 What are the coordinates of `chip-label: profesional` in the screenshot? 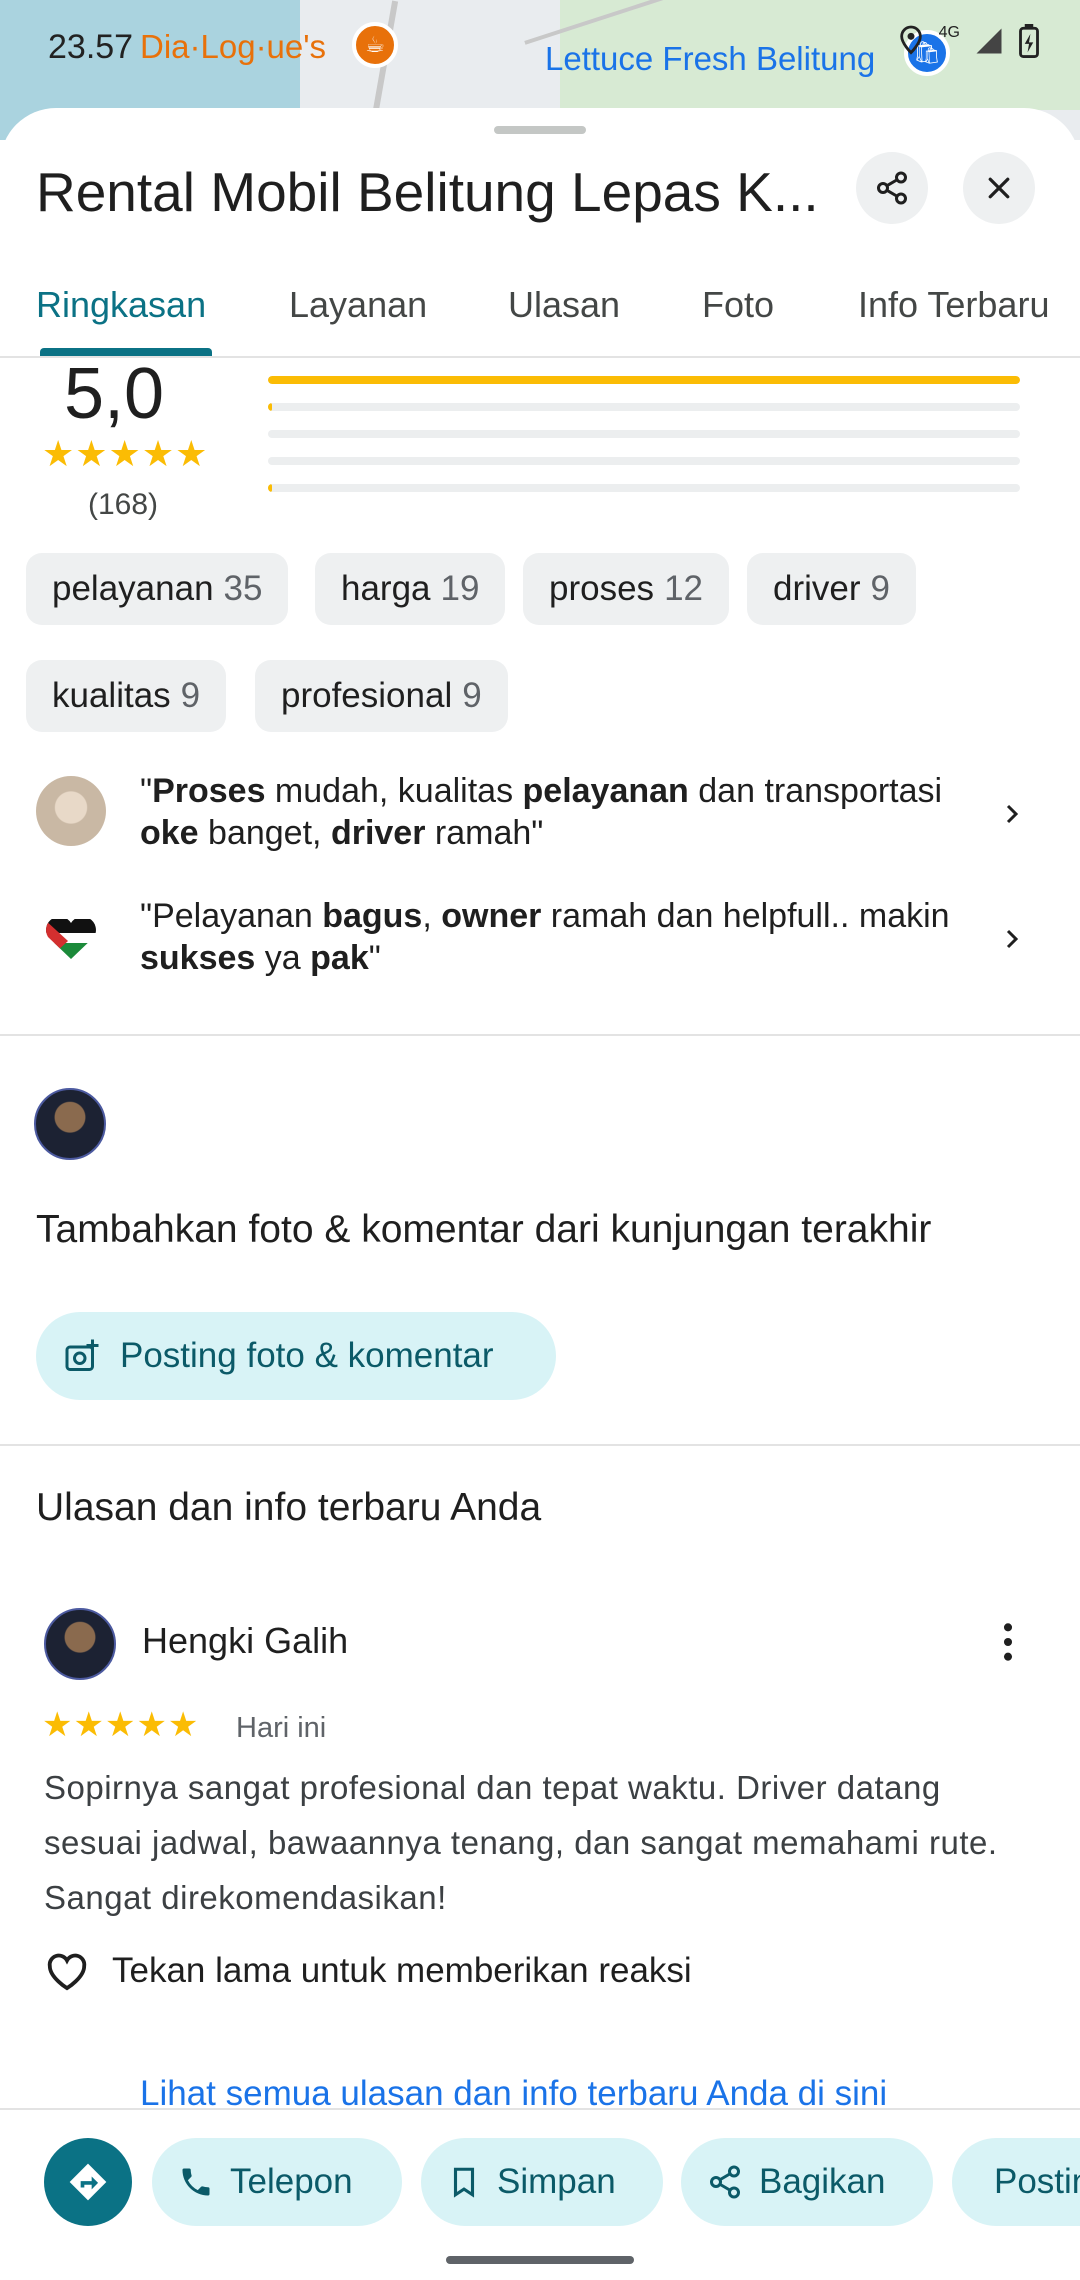 It's located at (367, 695).